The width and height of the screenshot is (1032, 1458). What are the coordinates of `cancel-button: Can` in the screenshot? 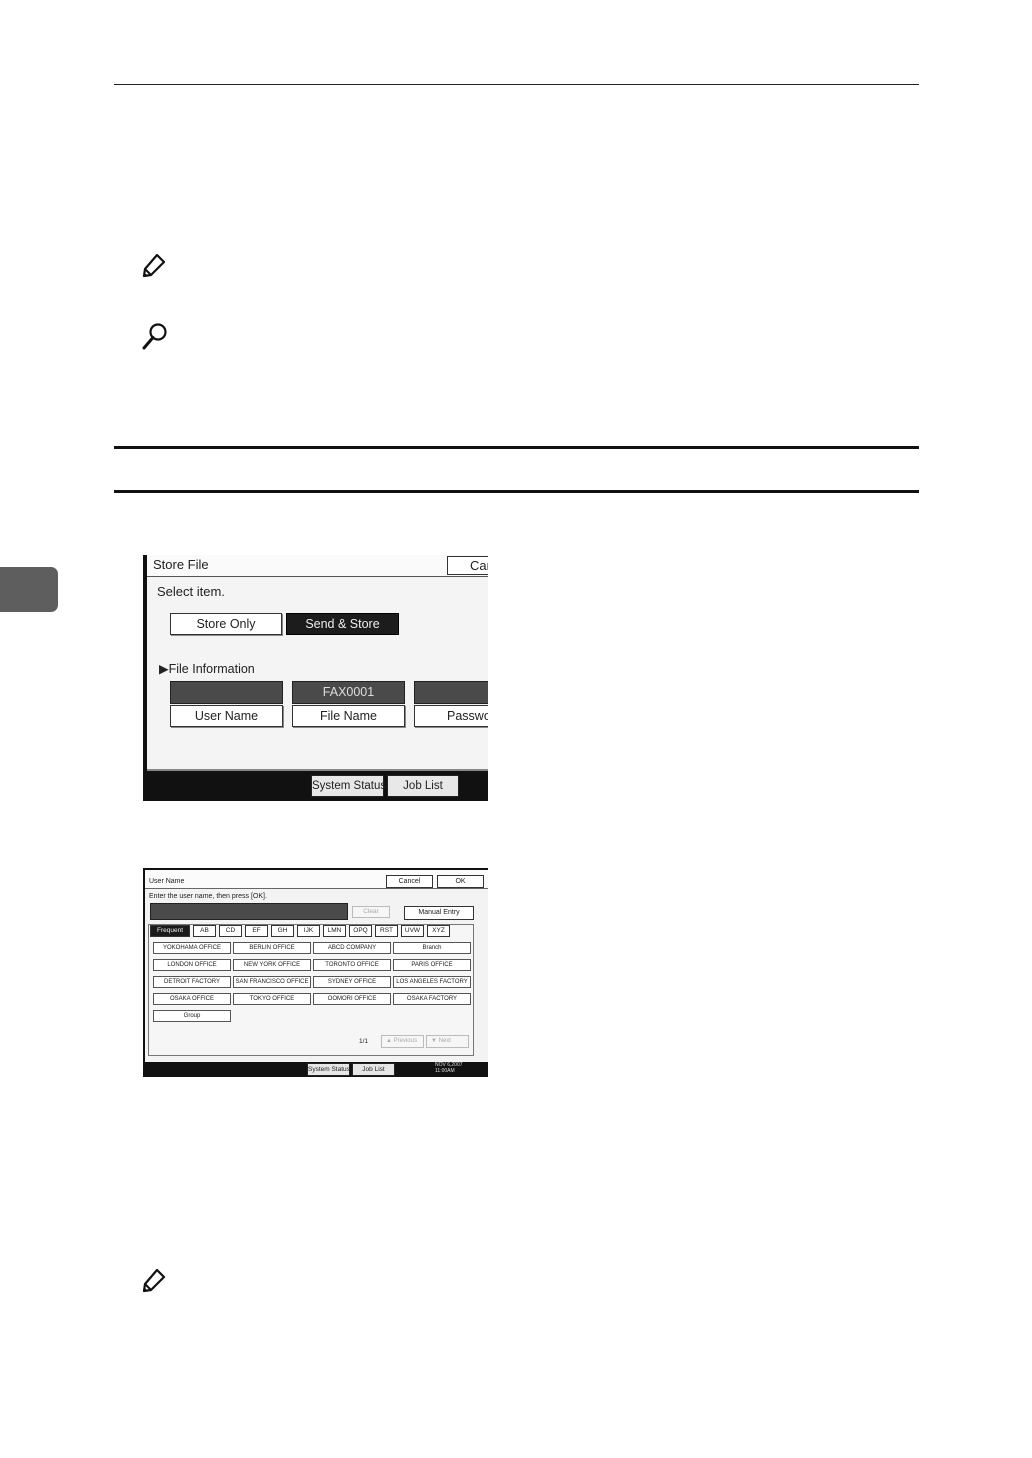 It's located at (467, 565).